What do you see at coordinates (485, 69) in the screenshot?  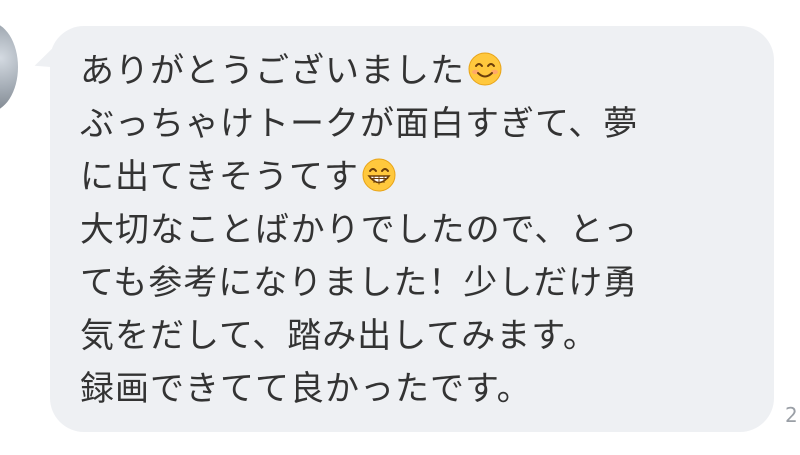 I see `smiling-face-icon` at bounding box center [485, 69].